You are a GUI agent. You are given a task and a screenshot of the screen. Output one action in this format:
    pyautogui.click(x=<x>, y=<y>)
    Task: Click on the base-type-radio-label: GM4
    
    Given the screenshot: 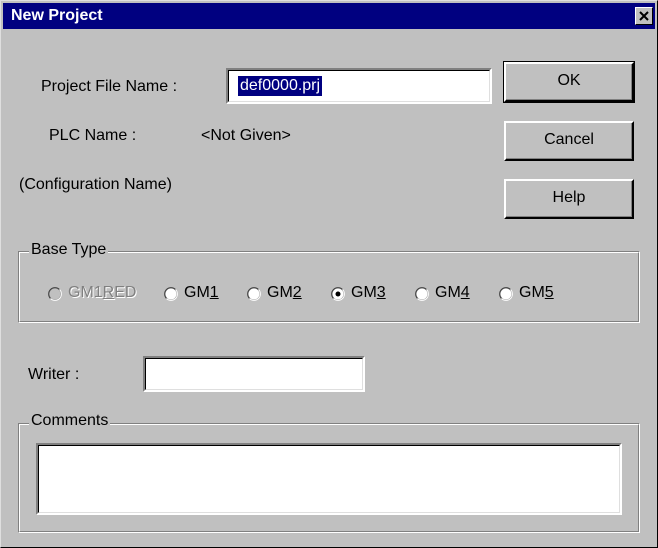 What is the action you would take?
    pyautogui.click(x=452, y=292)
    